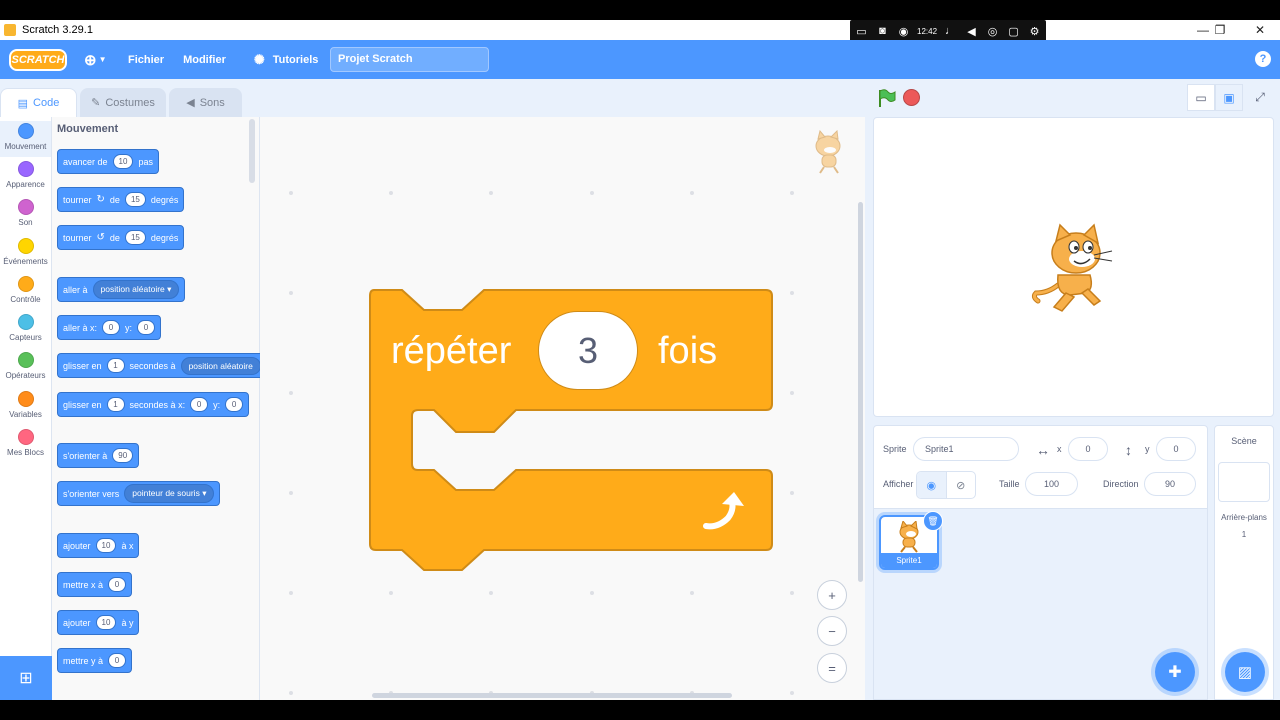 The image size is (1280, 720). What do you see at coordinates (25, 328) in the screenshot?
I see `category-sensing: Capteurs` at bounding box center [25, 328].